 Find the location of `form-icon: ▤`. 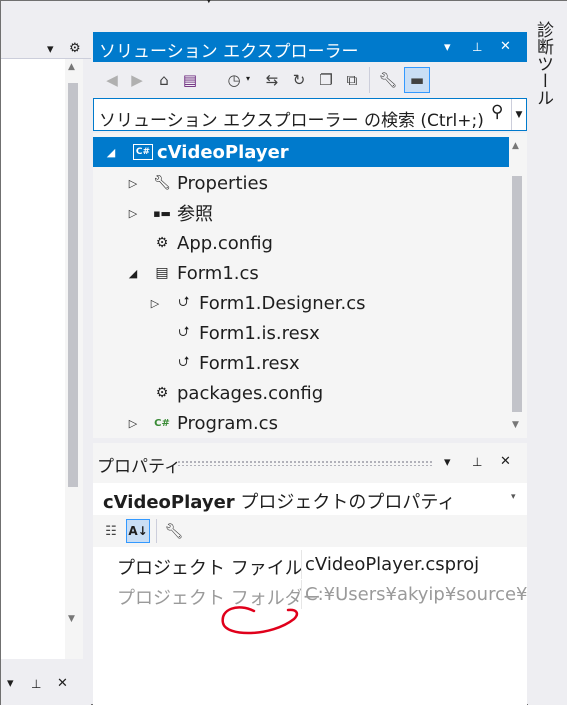

form-icon: ▤ is located at coordinates (162, 273).